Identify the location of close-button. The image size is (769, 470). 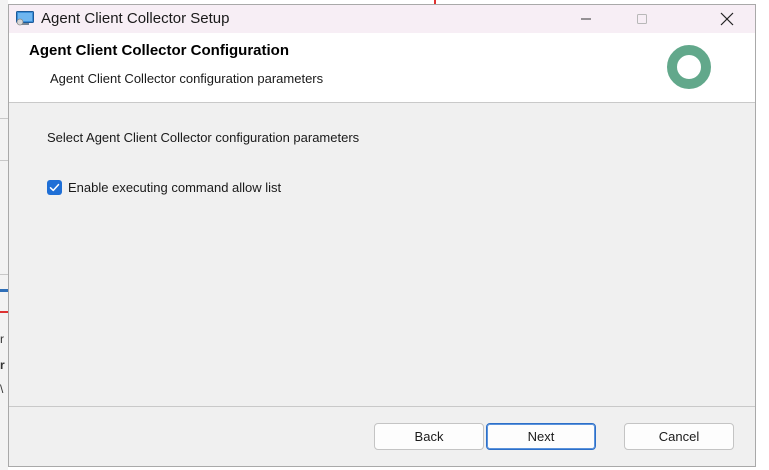
(727, 19).